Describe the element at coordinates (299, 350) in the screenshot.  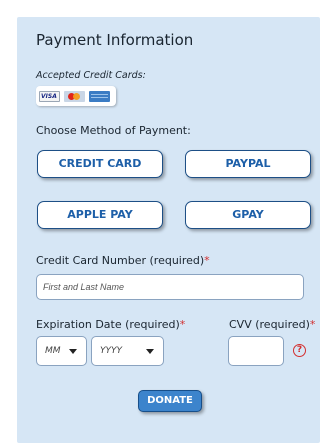
I see `help-icon: ?` at that location.